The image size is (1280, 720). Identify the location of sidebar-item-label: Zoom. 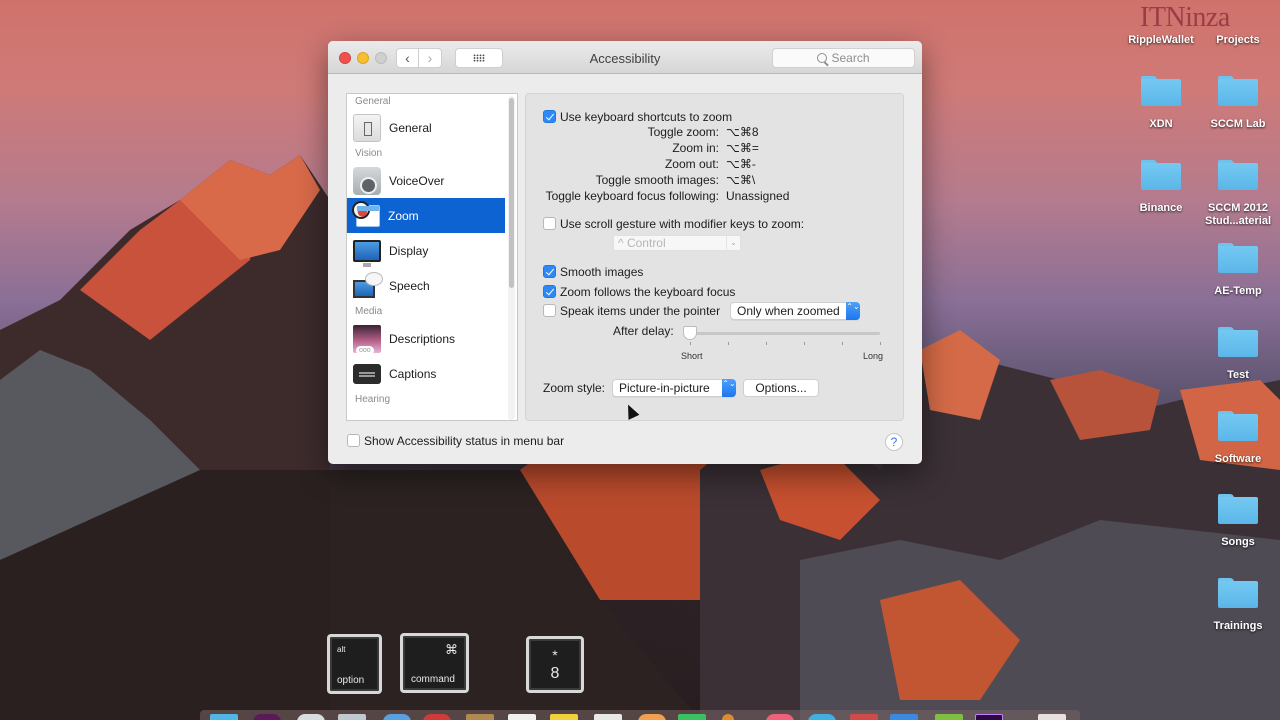
(403, 215).